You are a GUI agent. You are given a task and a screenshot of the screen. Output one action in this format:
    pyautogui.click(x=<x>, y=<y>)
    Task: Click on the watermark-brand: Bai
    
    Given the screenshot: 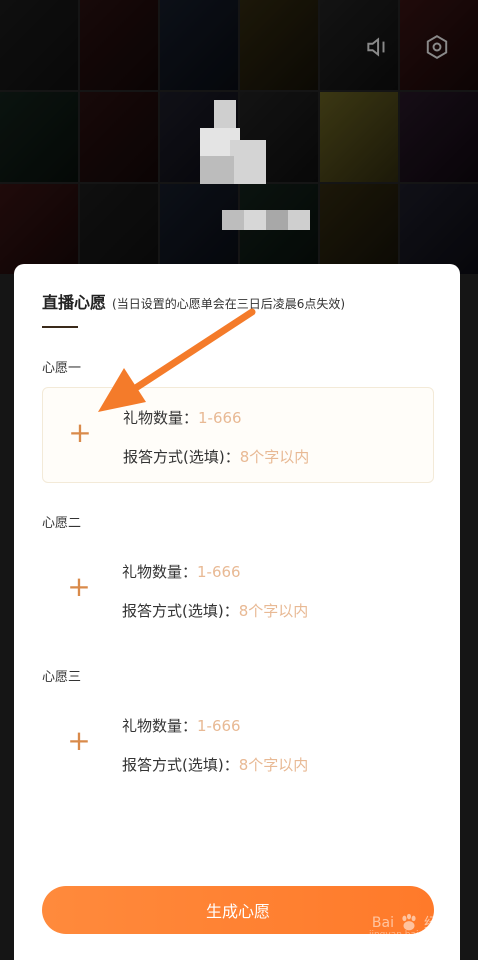 What is the action you would take?
    pyautogui.click(x=382, y=923)
    